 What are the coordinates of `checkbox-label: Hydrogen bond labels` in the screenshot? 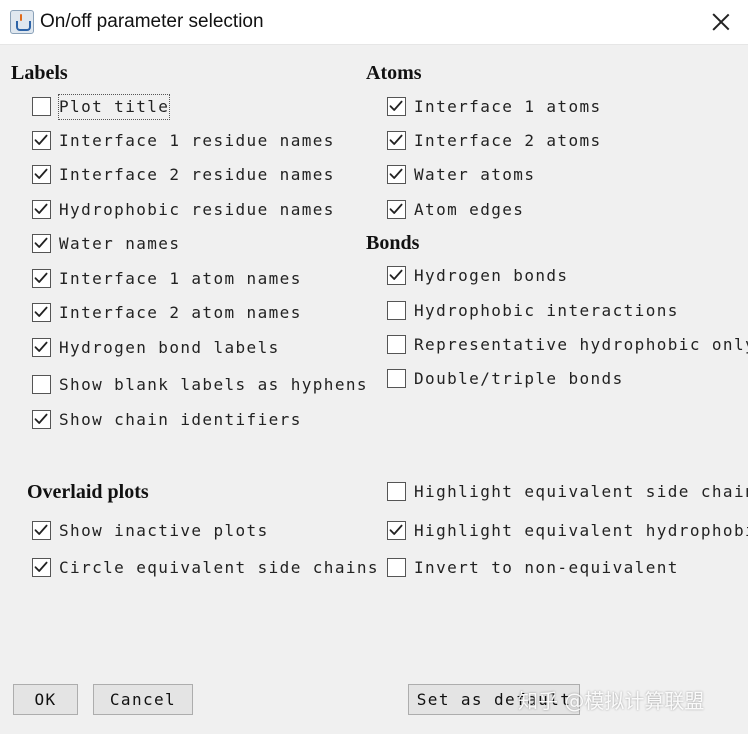 It's located at (169, 347).